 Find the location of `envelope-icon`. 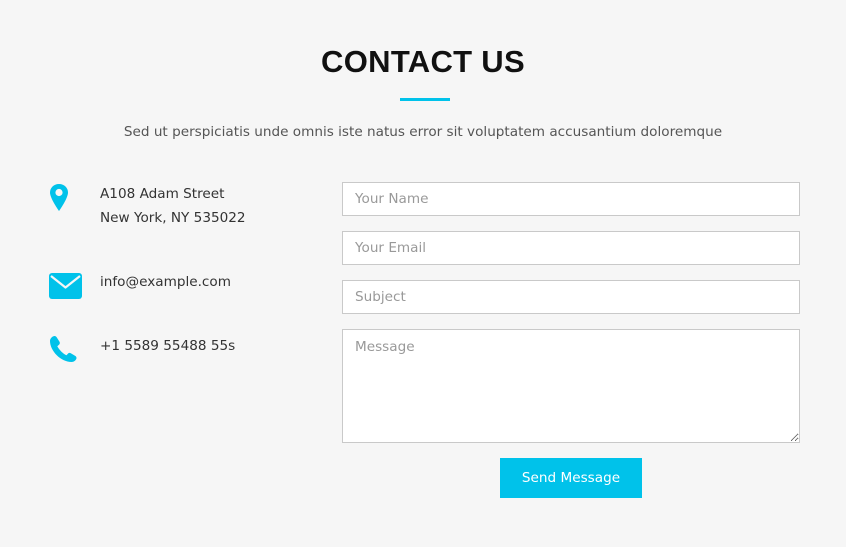

envelope-icon is located at coordinates (66, 286).